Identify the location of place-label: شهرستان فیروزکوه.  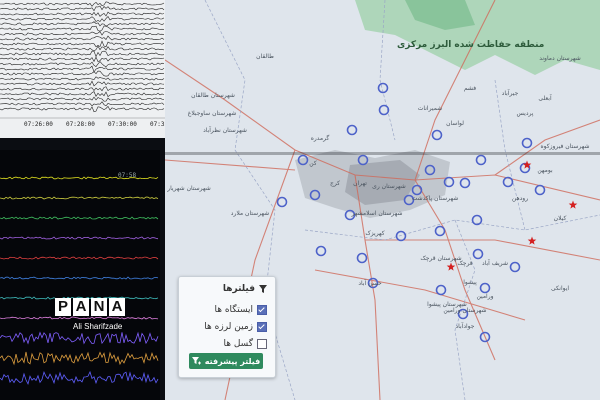
(565, 146).